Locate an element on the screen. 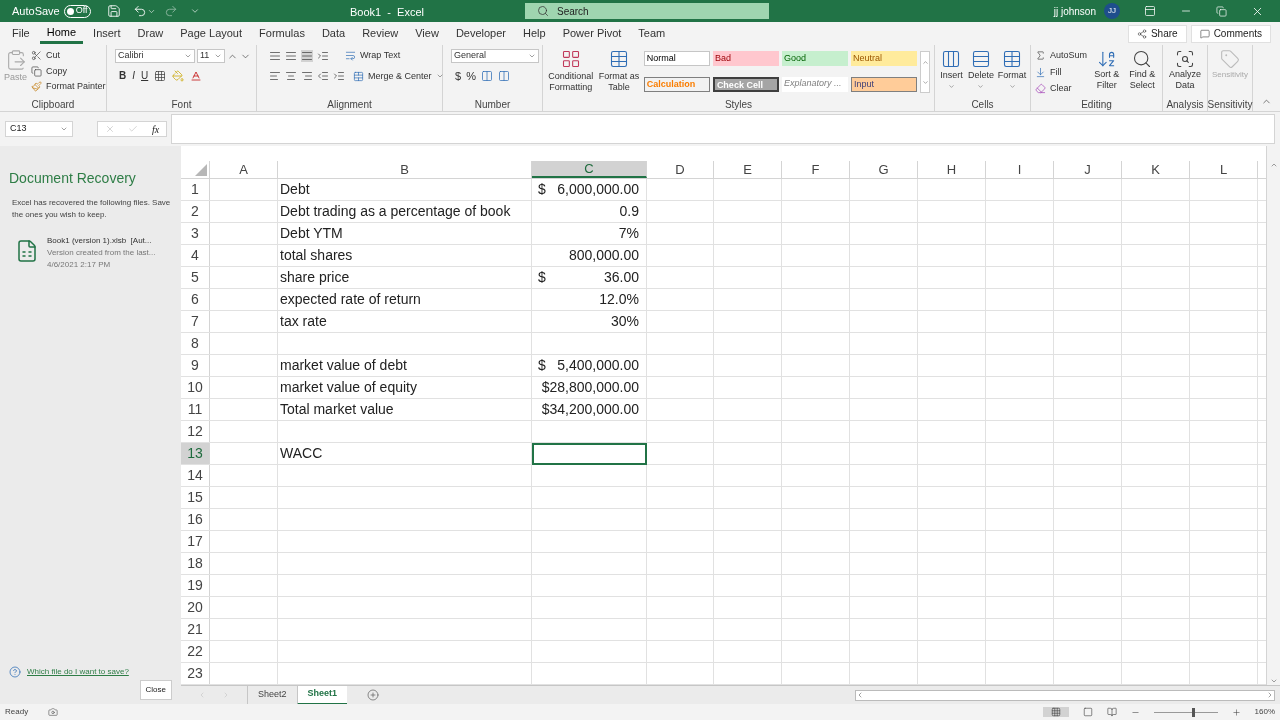  format-as-table-button: Format as Table is located at coordinates (619, 73).